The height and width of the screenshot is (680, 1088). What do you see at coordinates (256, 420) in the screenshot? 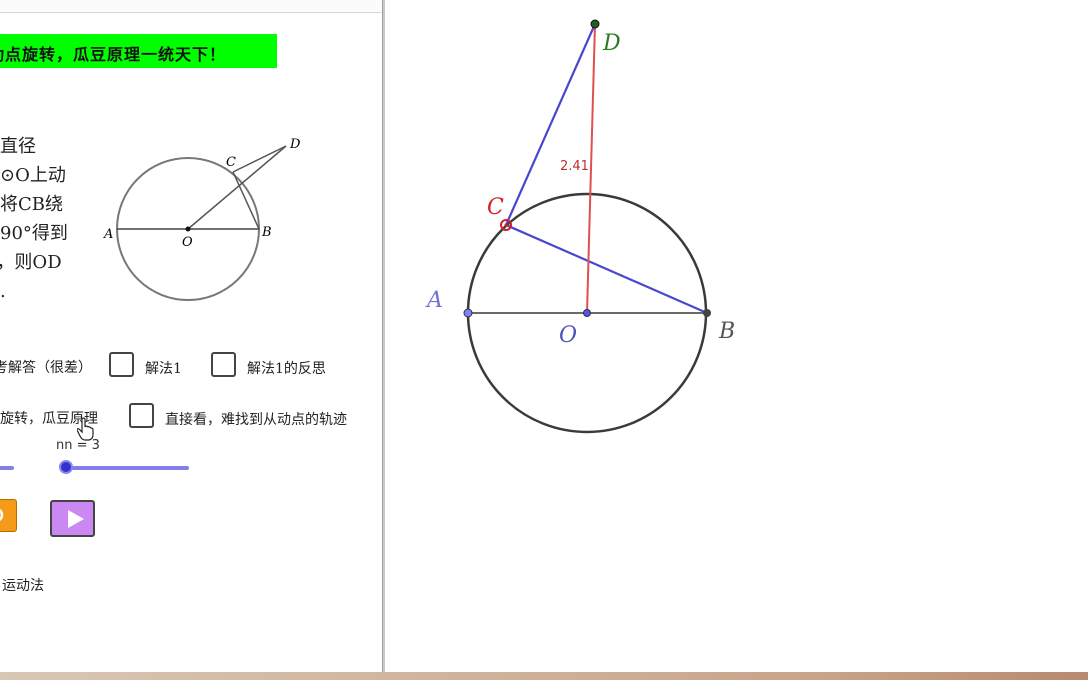
I see `checkbox-direct-view-label: 直接看，难找到从动点的轨迹` at bounding box center [256, 420].